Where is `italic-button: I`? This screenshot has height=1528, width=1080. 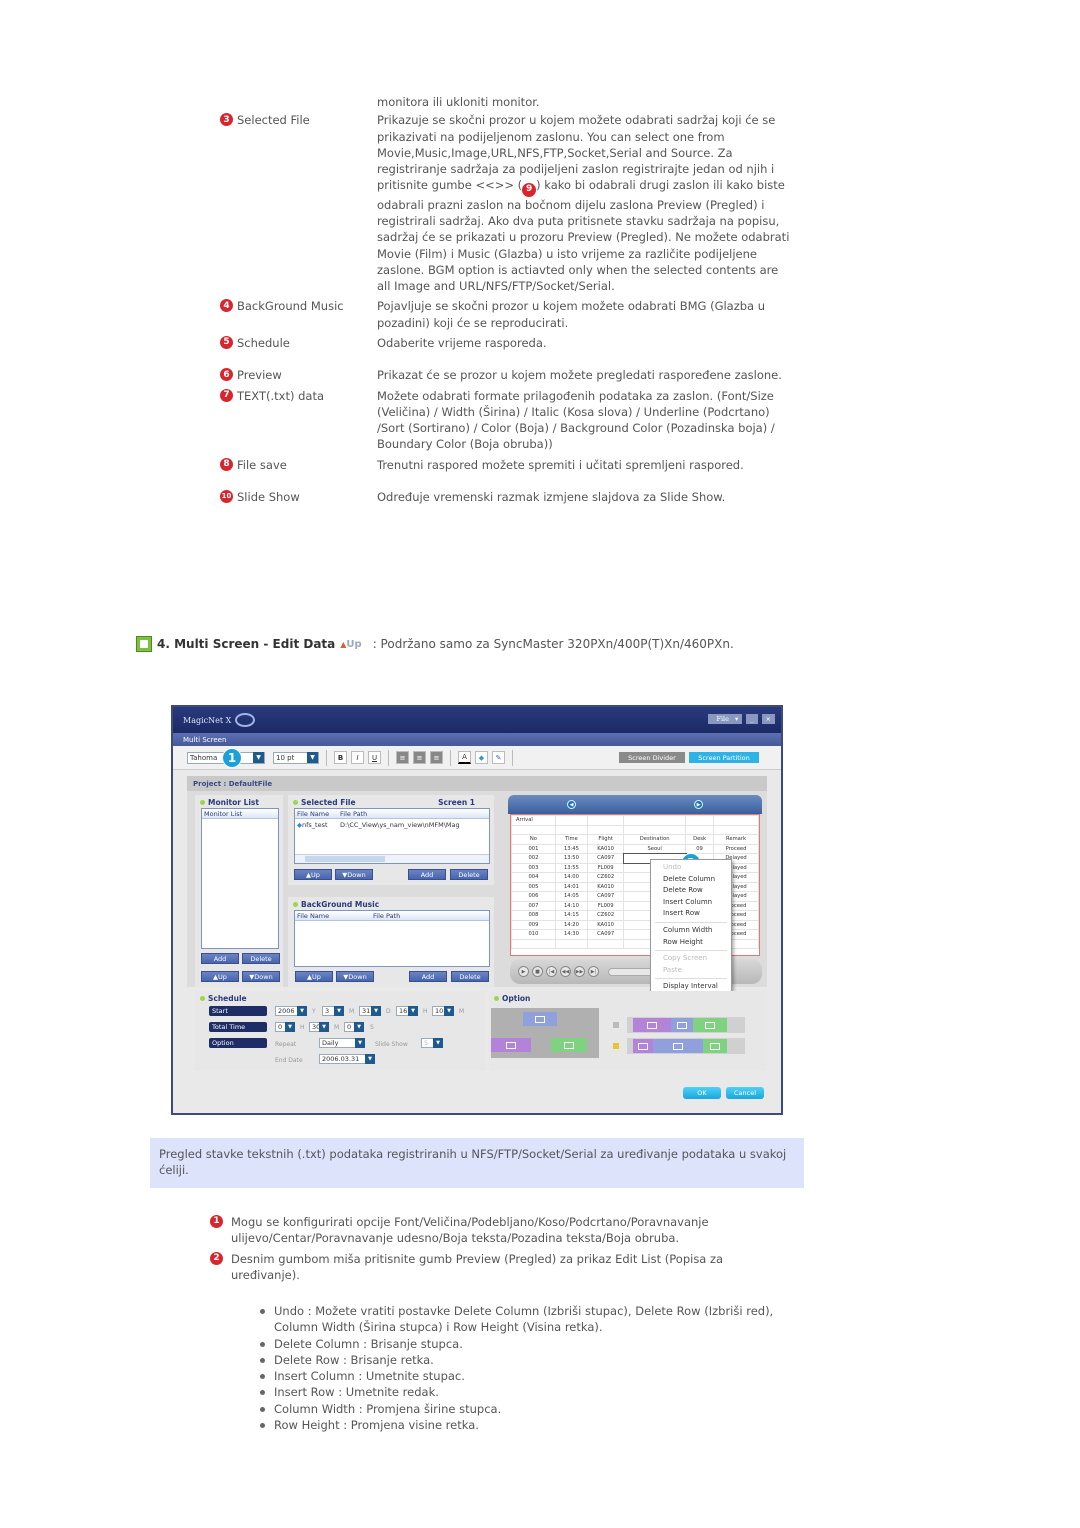 italic-button: I is located at coordinates (357, 757).